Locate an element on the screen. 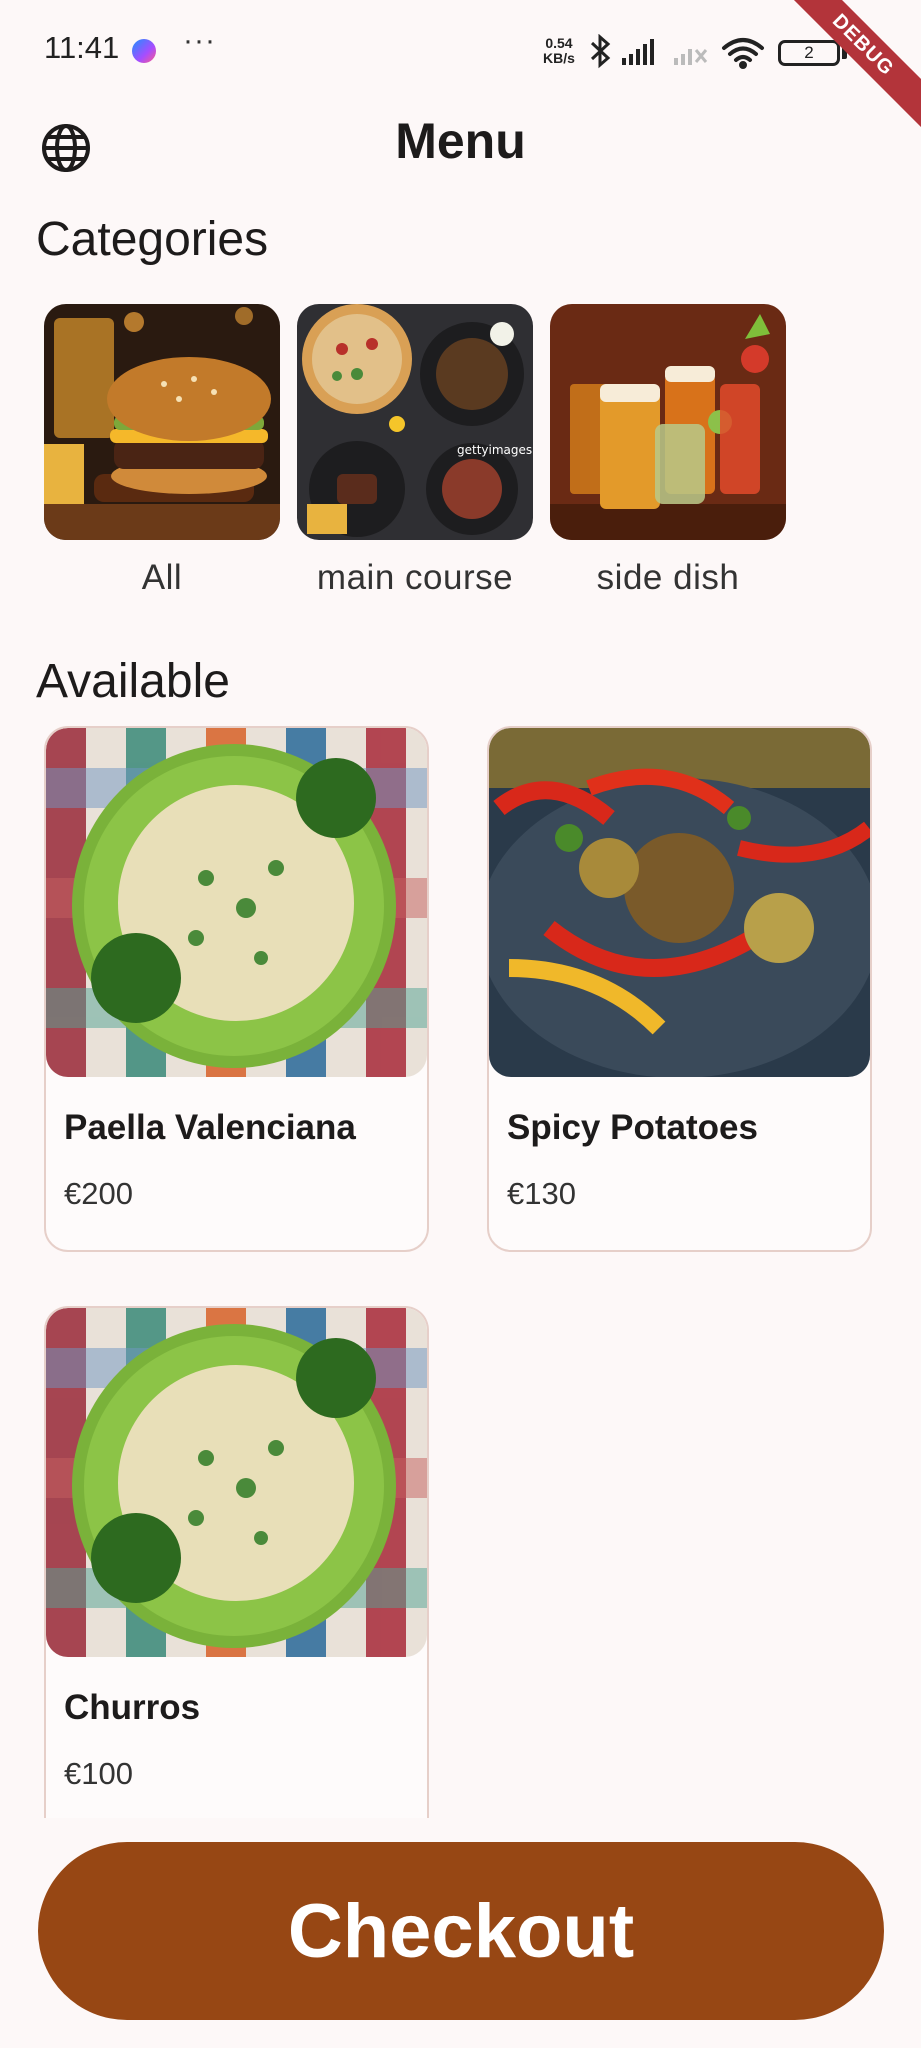 This screenshot has width=921, height=2048. available-heading: Available is located at coordinates (133, 681).